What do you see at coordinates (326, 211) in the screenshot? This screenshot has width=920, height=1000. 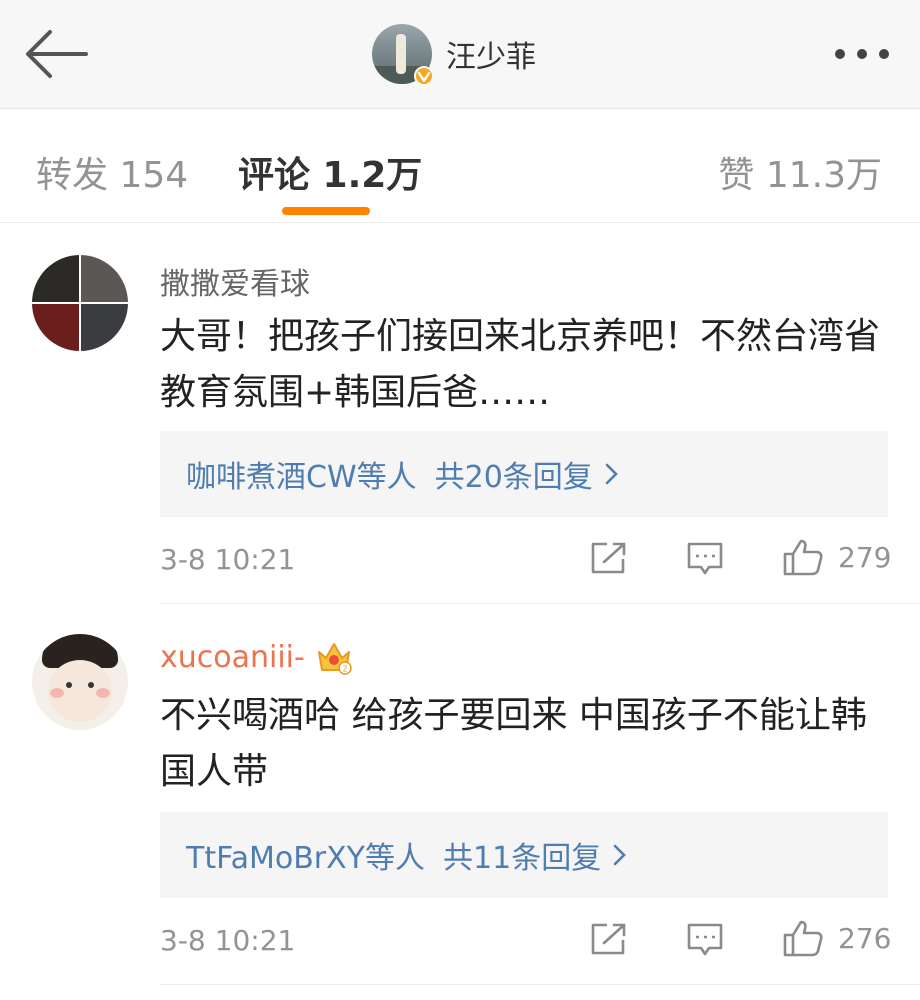 I see `active-tab-indicator` at bounding box center [326, 211].